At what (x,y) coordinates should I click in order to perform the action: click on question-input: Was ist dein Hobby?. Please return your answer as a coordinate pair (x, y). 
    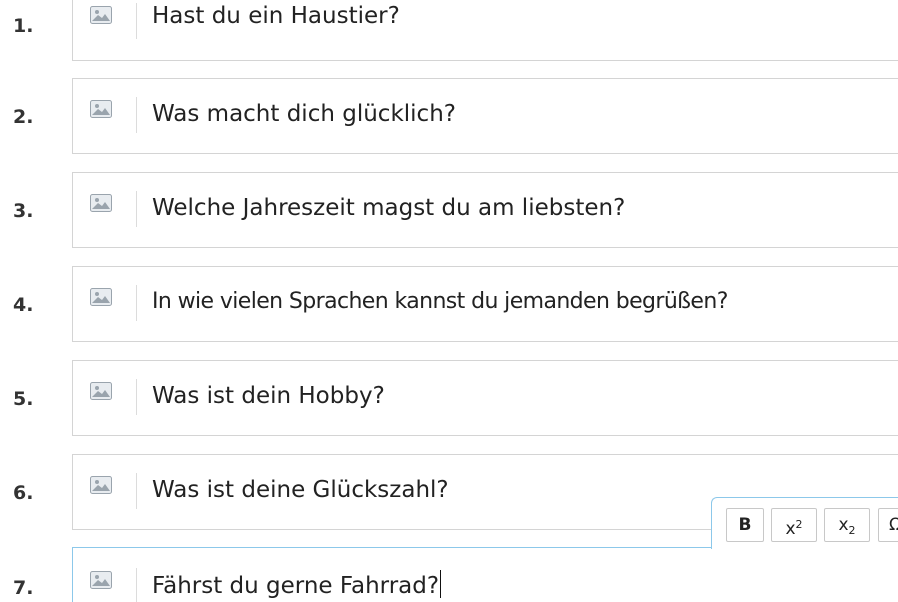
    Looking at the image, I should click on (485, 398).